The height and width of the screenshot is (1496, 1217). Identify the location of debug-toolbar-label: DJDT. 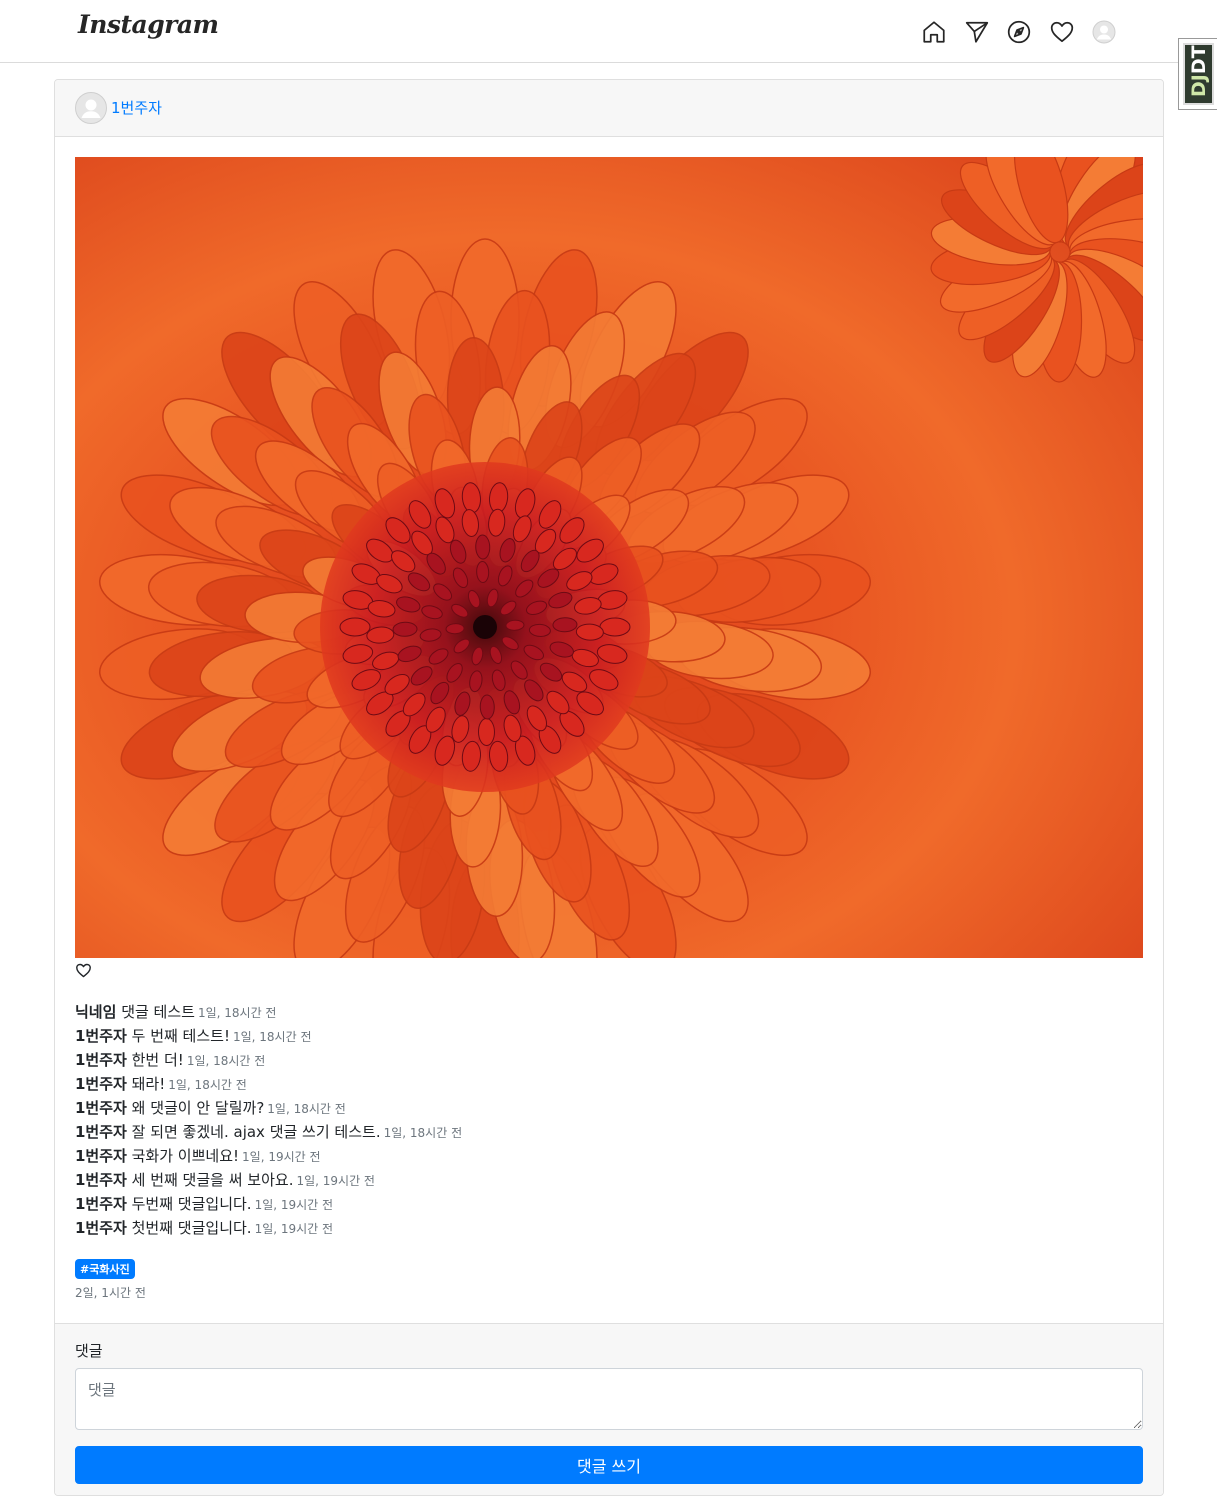
(1199, 71).